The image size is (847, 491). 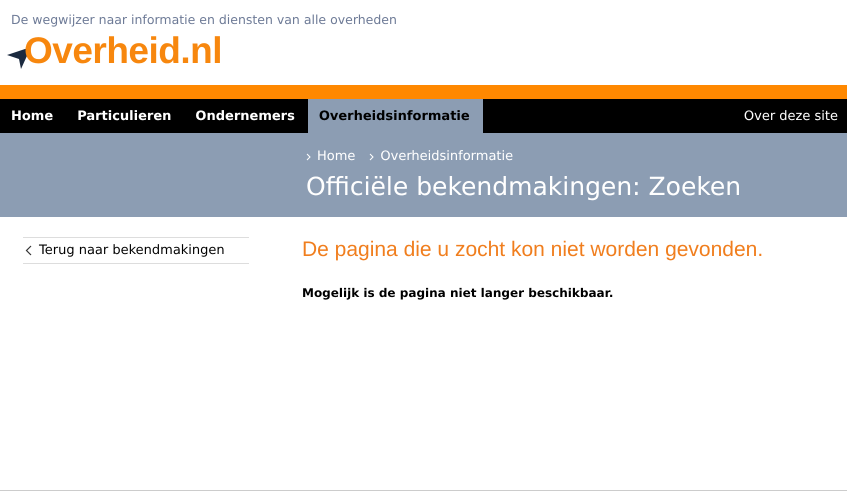 I want to click on nav-tab: Overheidsinformatie, so click(x=395, y=116).